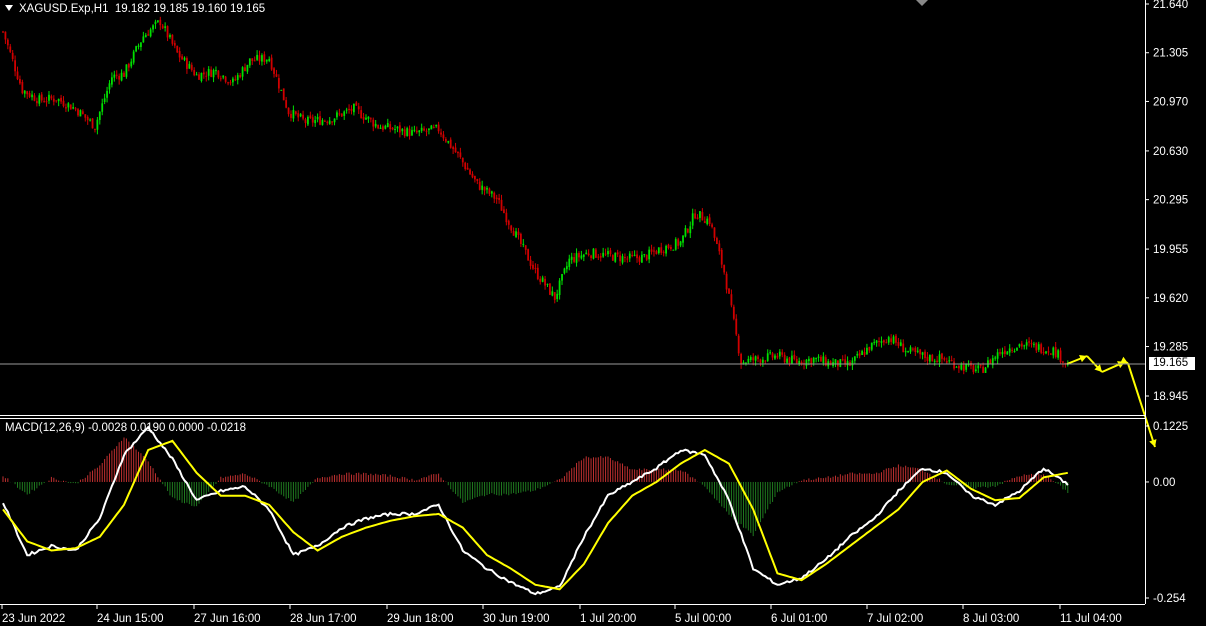 This screenshot has height=626, width=1206. Describe the element at coordinates (190, 9) in the screenshot. I see `ohlc-values: 19.182 19.185 19.160 19.165` at that location.